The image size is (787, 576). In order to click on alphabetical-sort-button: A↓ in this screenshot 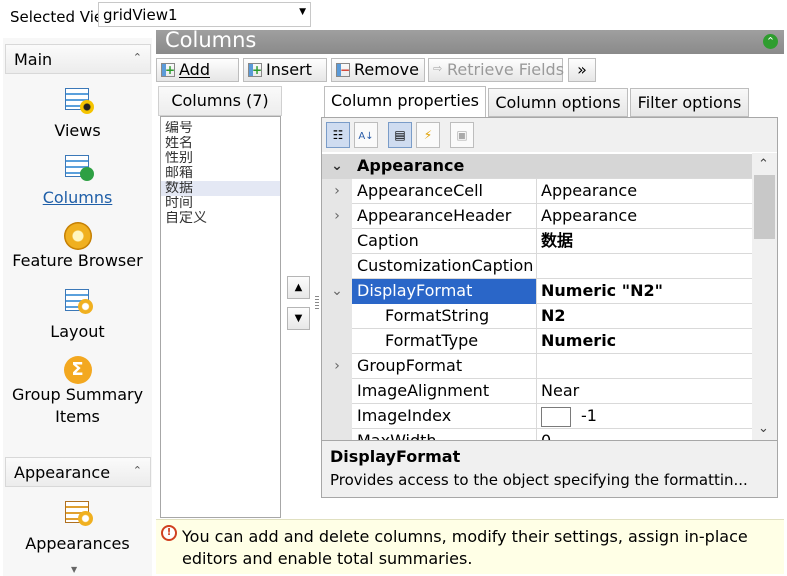, I will do `click(366, 135)`.